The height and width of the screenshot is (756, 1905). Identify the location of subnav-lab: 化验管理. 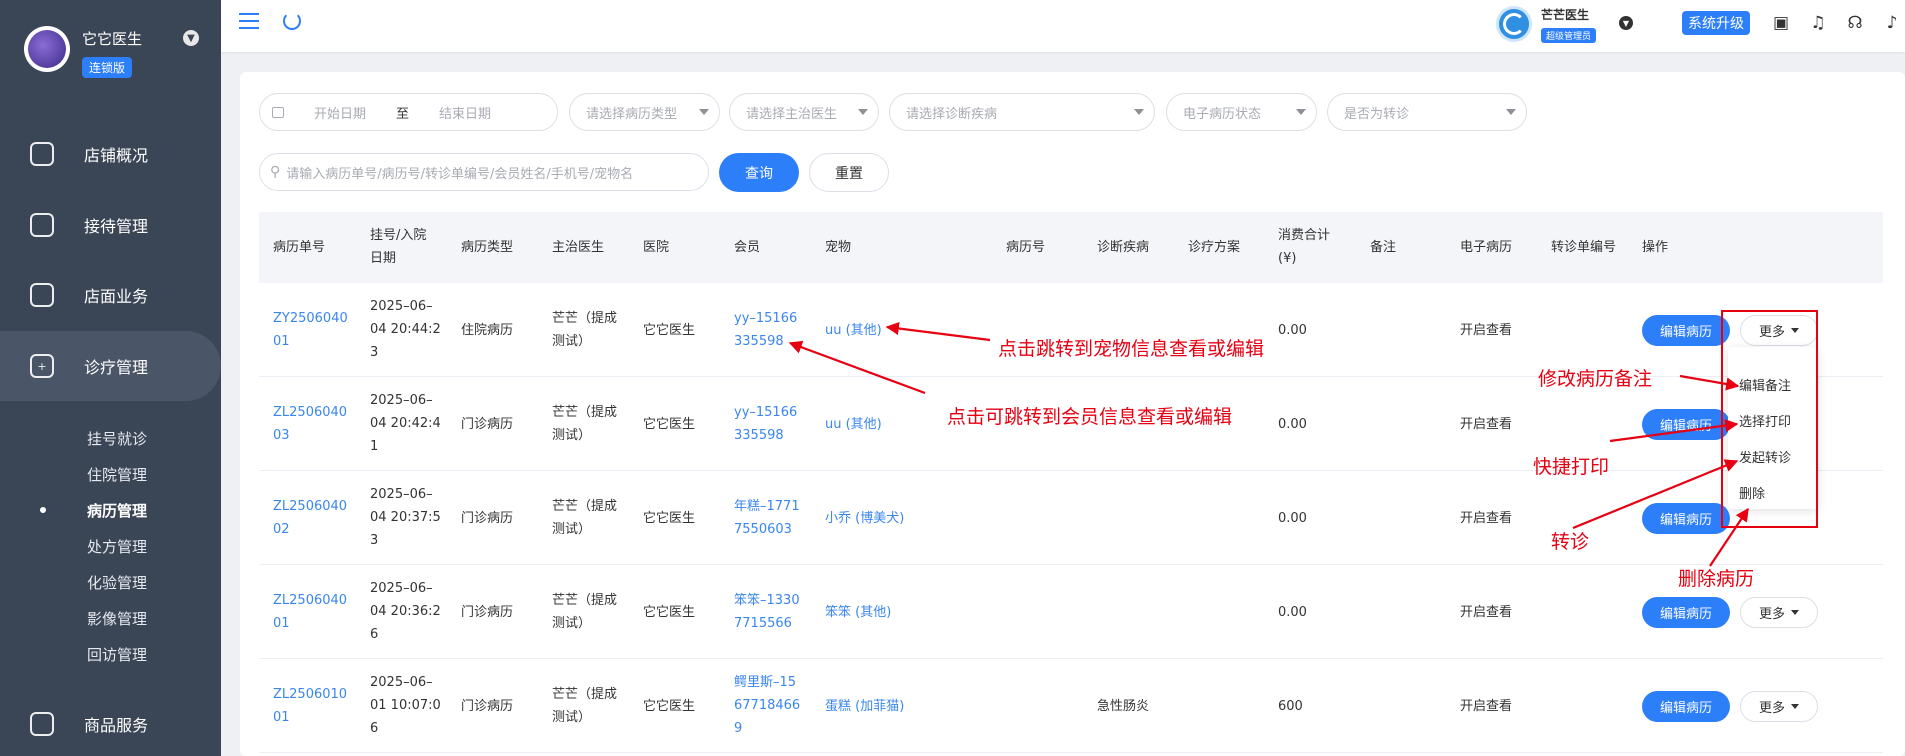
(117, 582).